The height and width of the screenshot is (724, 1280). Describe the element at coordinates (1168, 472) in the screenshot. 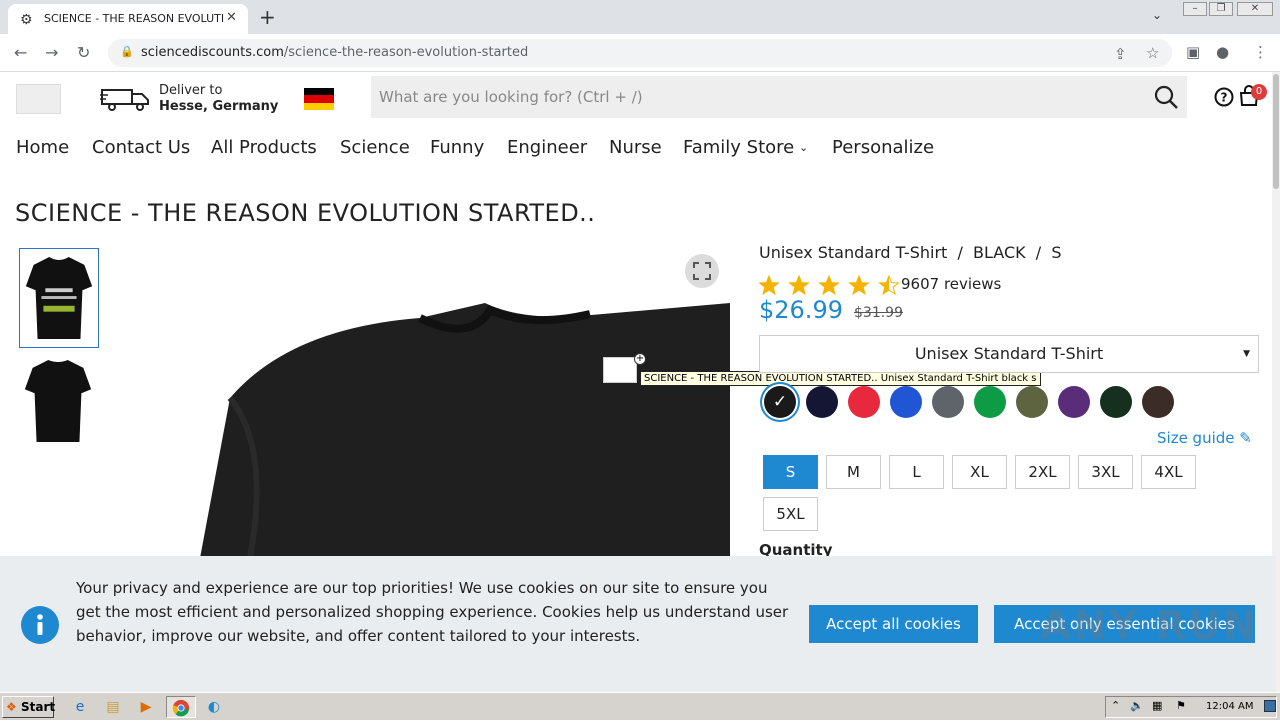

I see `size-4xl: 4XL` at that location.